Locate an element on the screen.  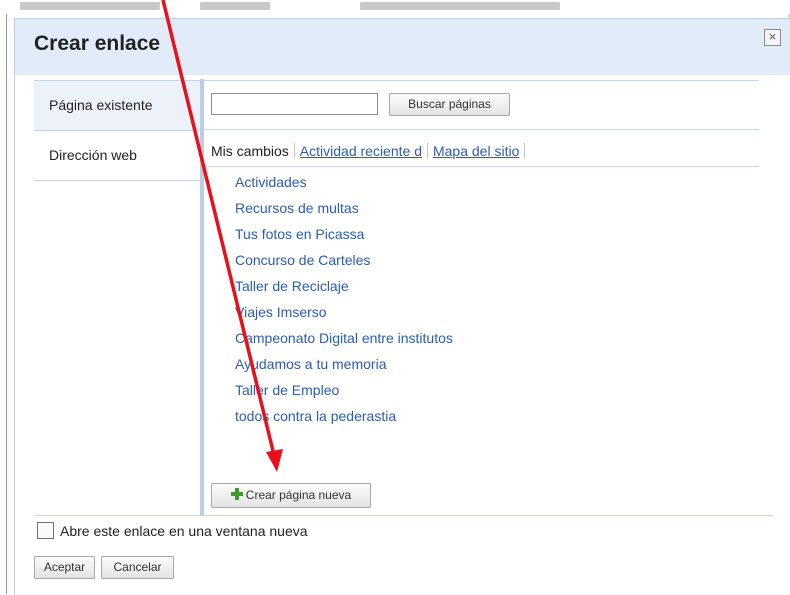
page-list-item: Taller de Empleo is located at coordinates (344, 393).